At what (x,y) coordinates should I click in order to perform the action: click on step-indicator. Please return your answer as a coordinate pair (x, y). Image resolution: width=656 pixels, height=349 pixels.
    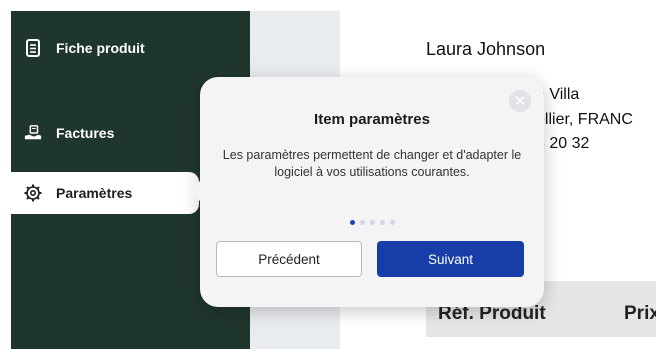
    Looking at the image, I should click on (372, 222).